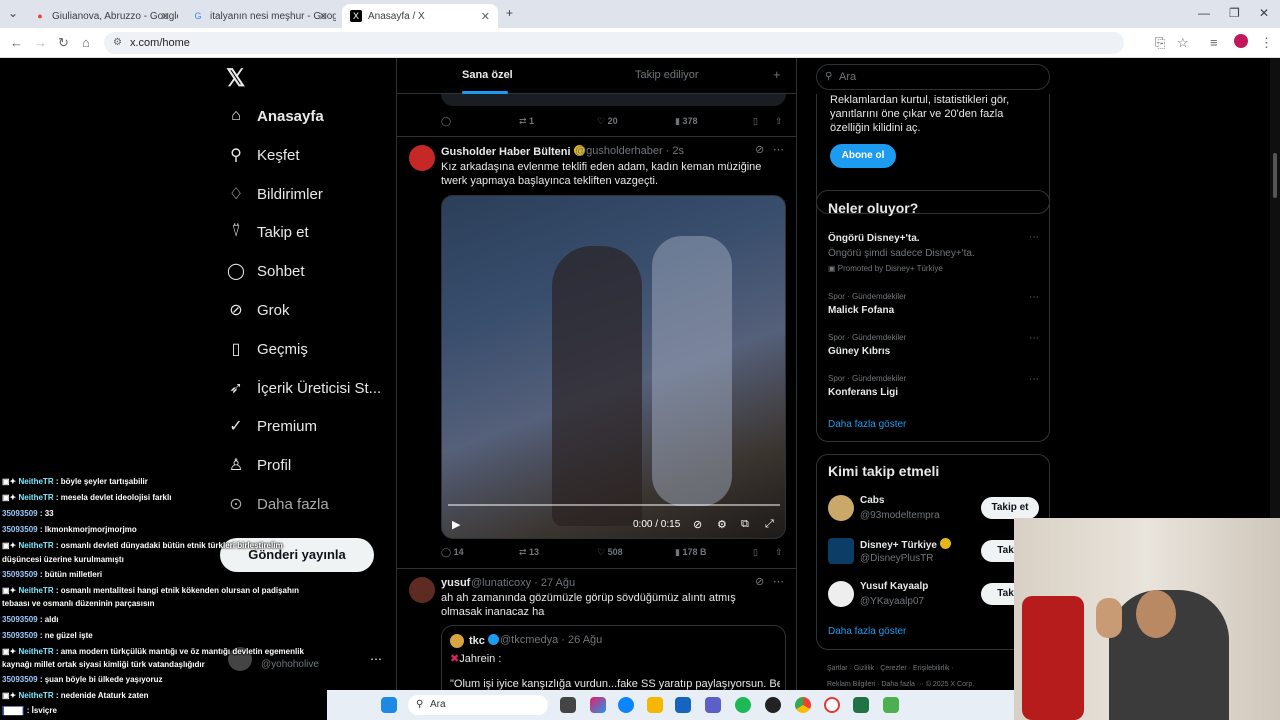  I want to click on pip-icon: ⧉, so click(745, 524).